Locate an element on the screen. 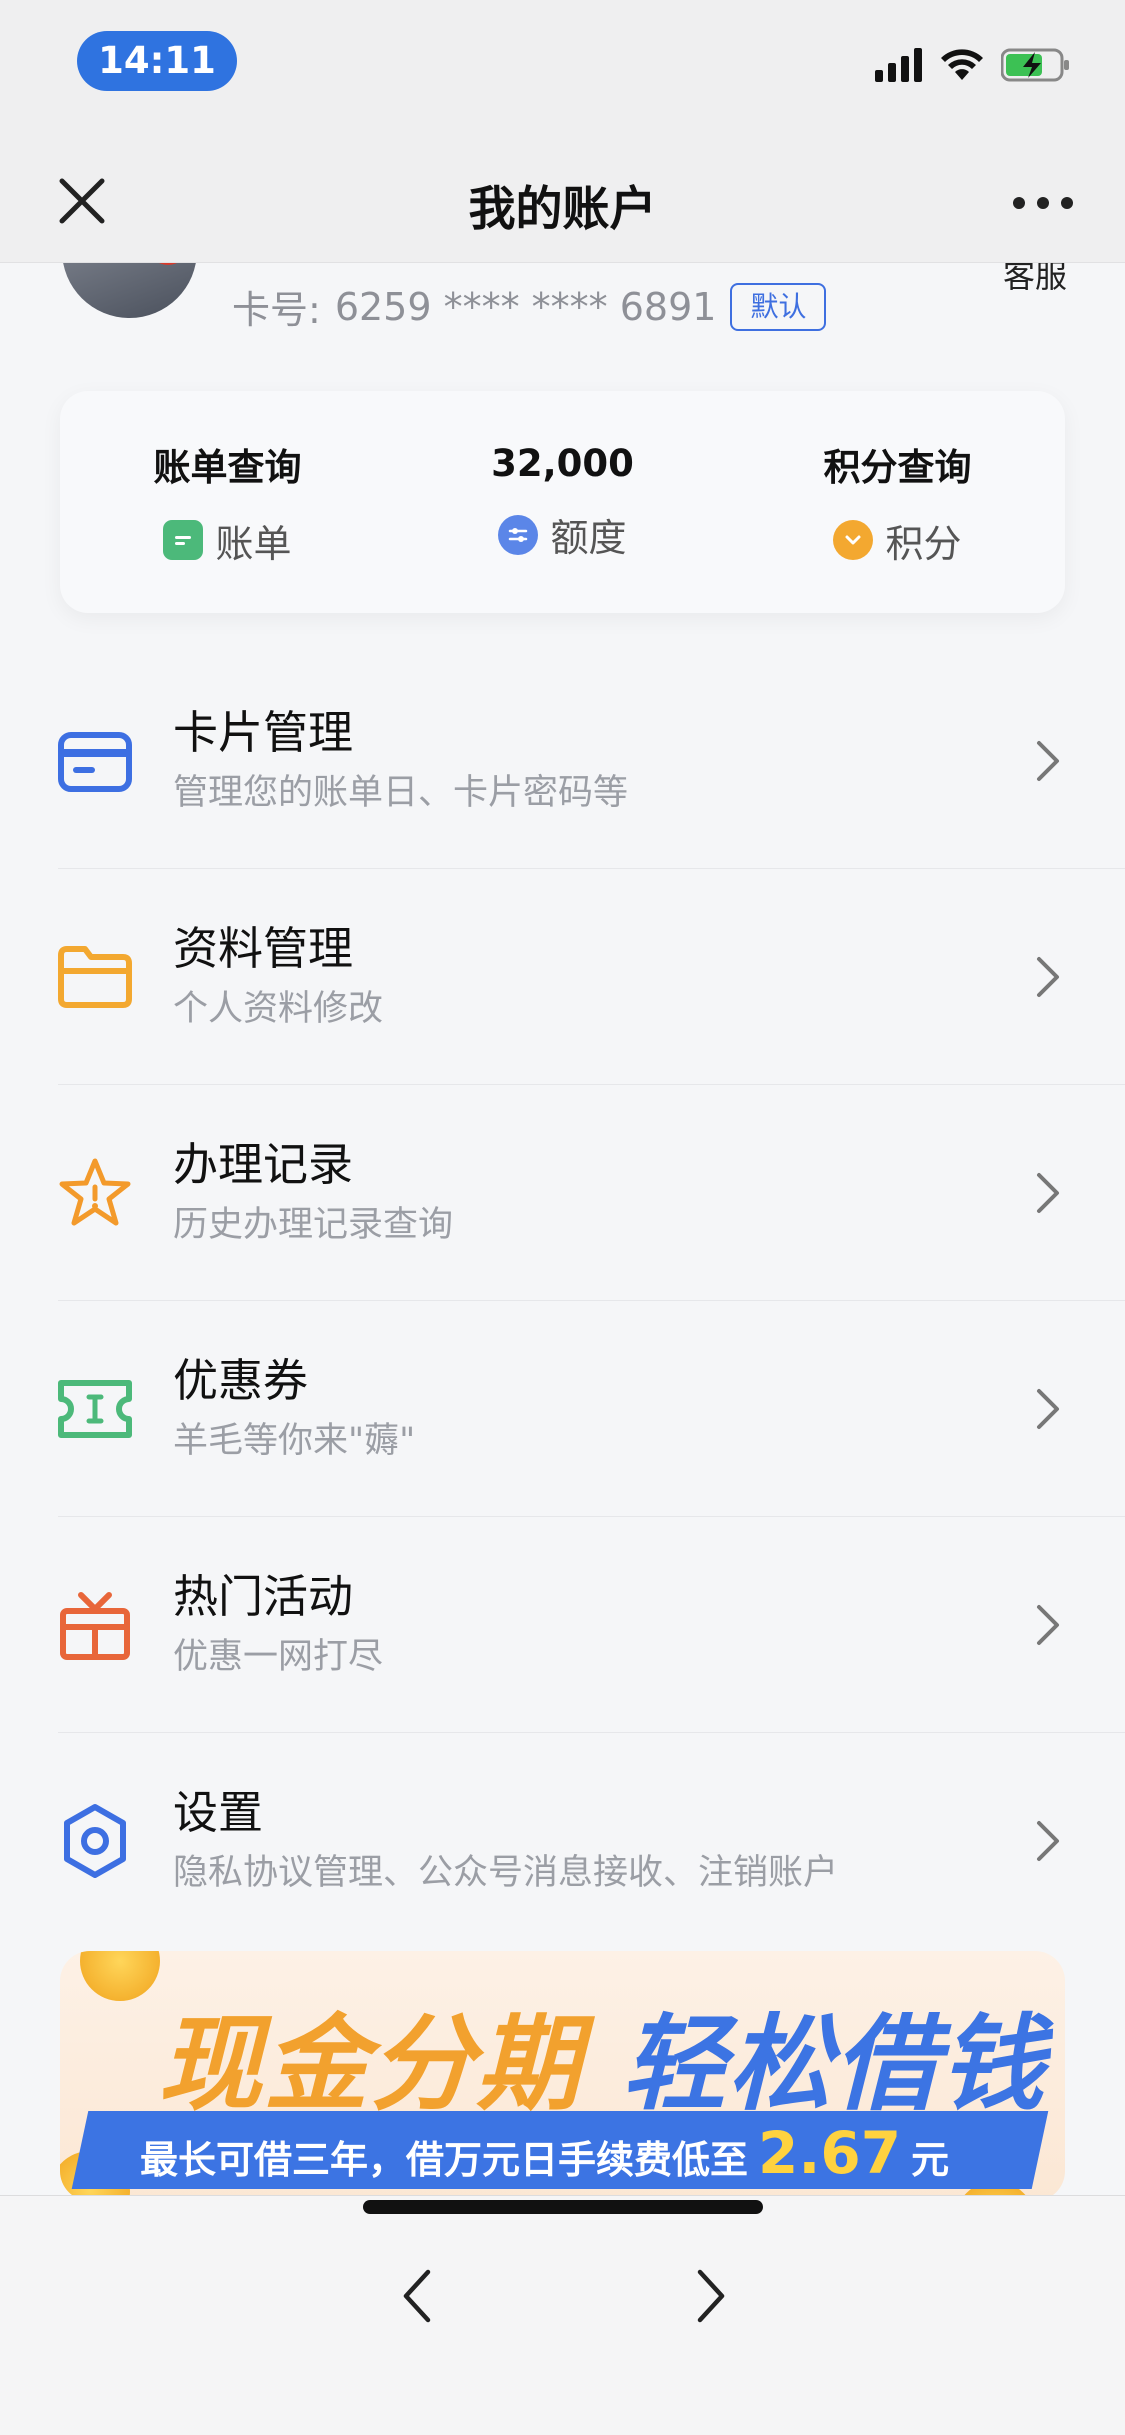  account-summary-card: 账单查询 账单 32,000 额度 积分查询 积分 is located at coordinates (562, 502).